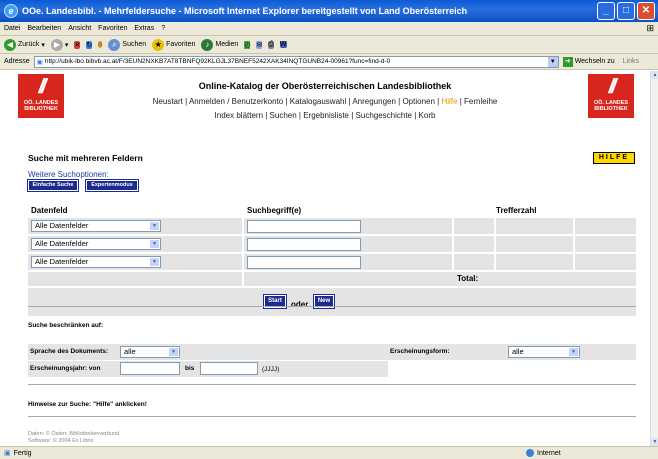 The width and height of the screenshot is (658, 459). I want to click on menu-help: ?, so click(163, 28).